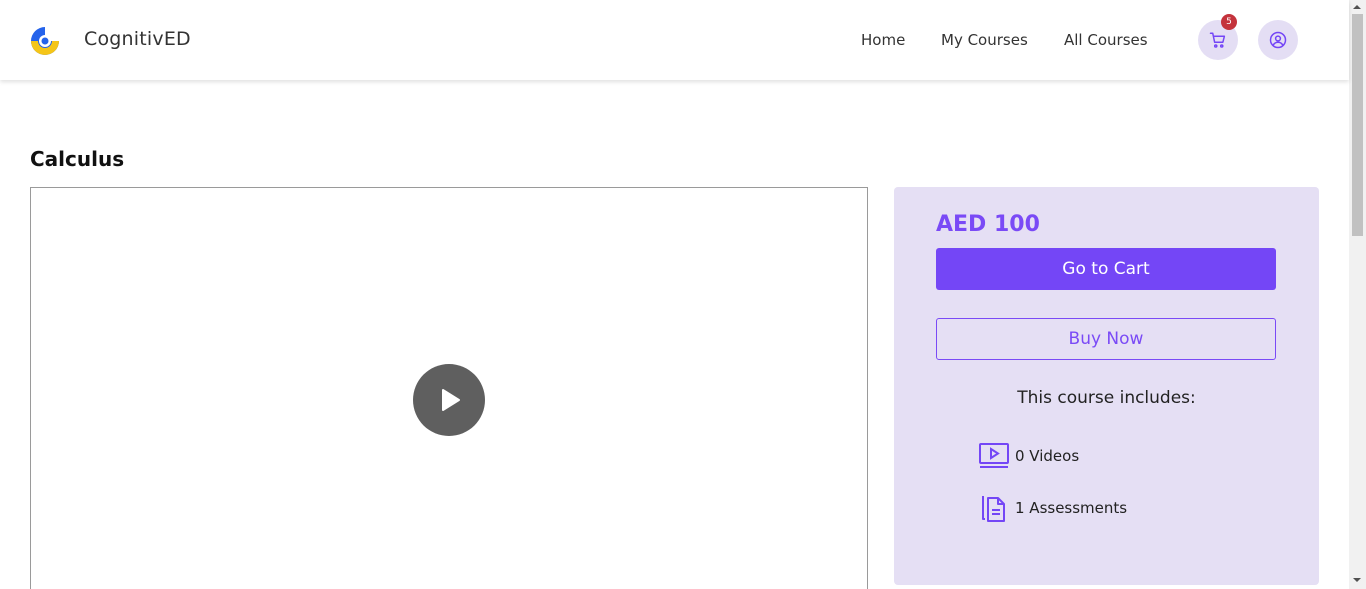 The height and width of the screenshot is (589, 1366). I want to click on buy-now-button: Buy Now, so click(1106, 339).